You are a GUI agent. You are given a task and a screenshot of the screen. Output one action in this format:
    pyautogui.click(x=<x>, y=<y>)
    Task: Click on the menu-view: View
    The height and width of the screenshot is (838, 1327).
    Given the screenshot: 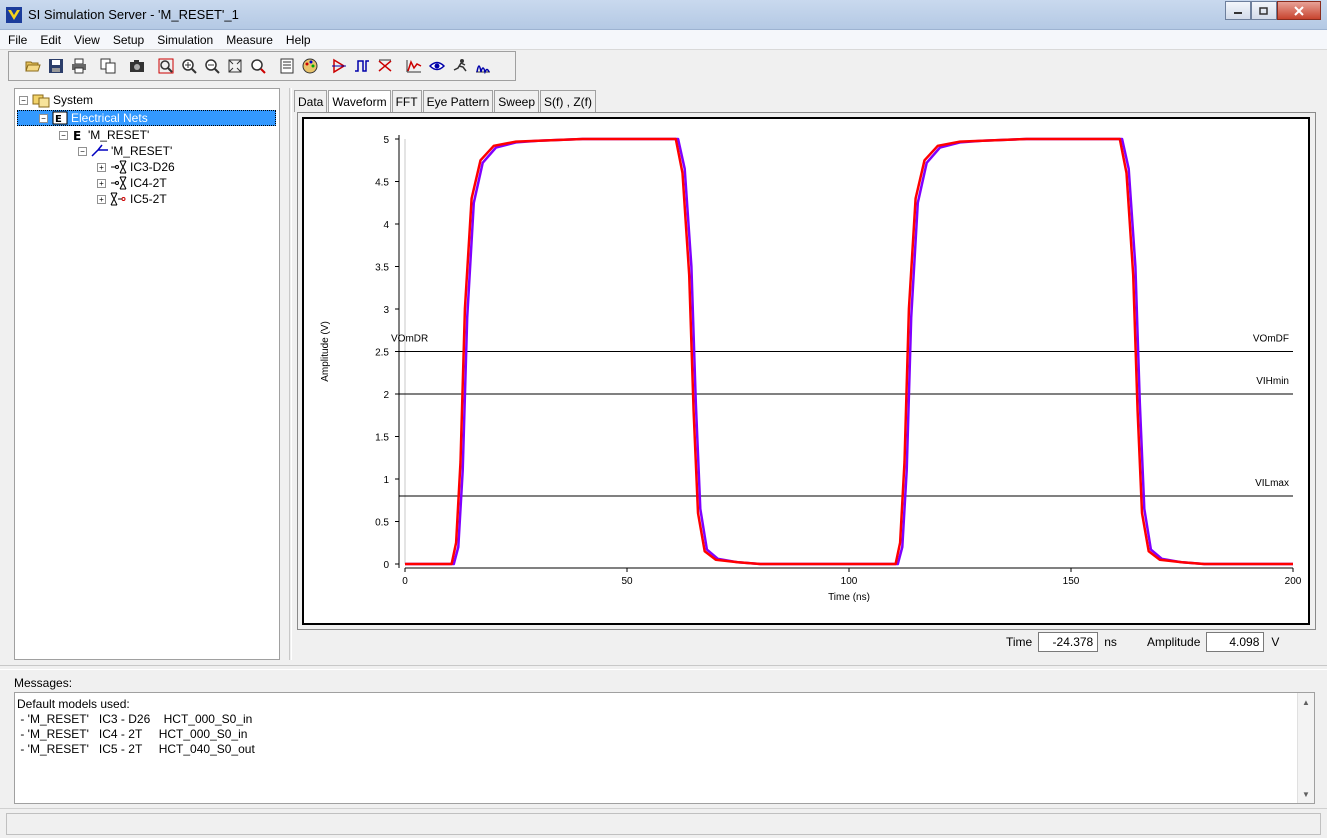 What is the action you would take?
    pyautogui.click(x=87, y=40)
    